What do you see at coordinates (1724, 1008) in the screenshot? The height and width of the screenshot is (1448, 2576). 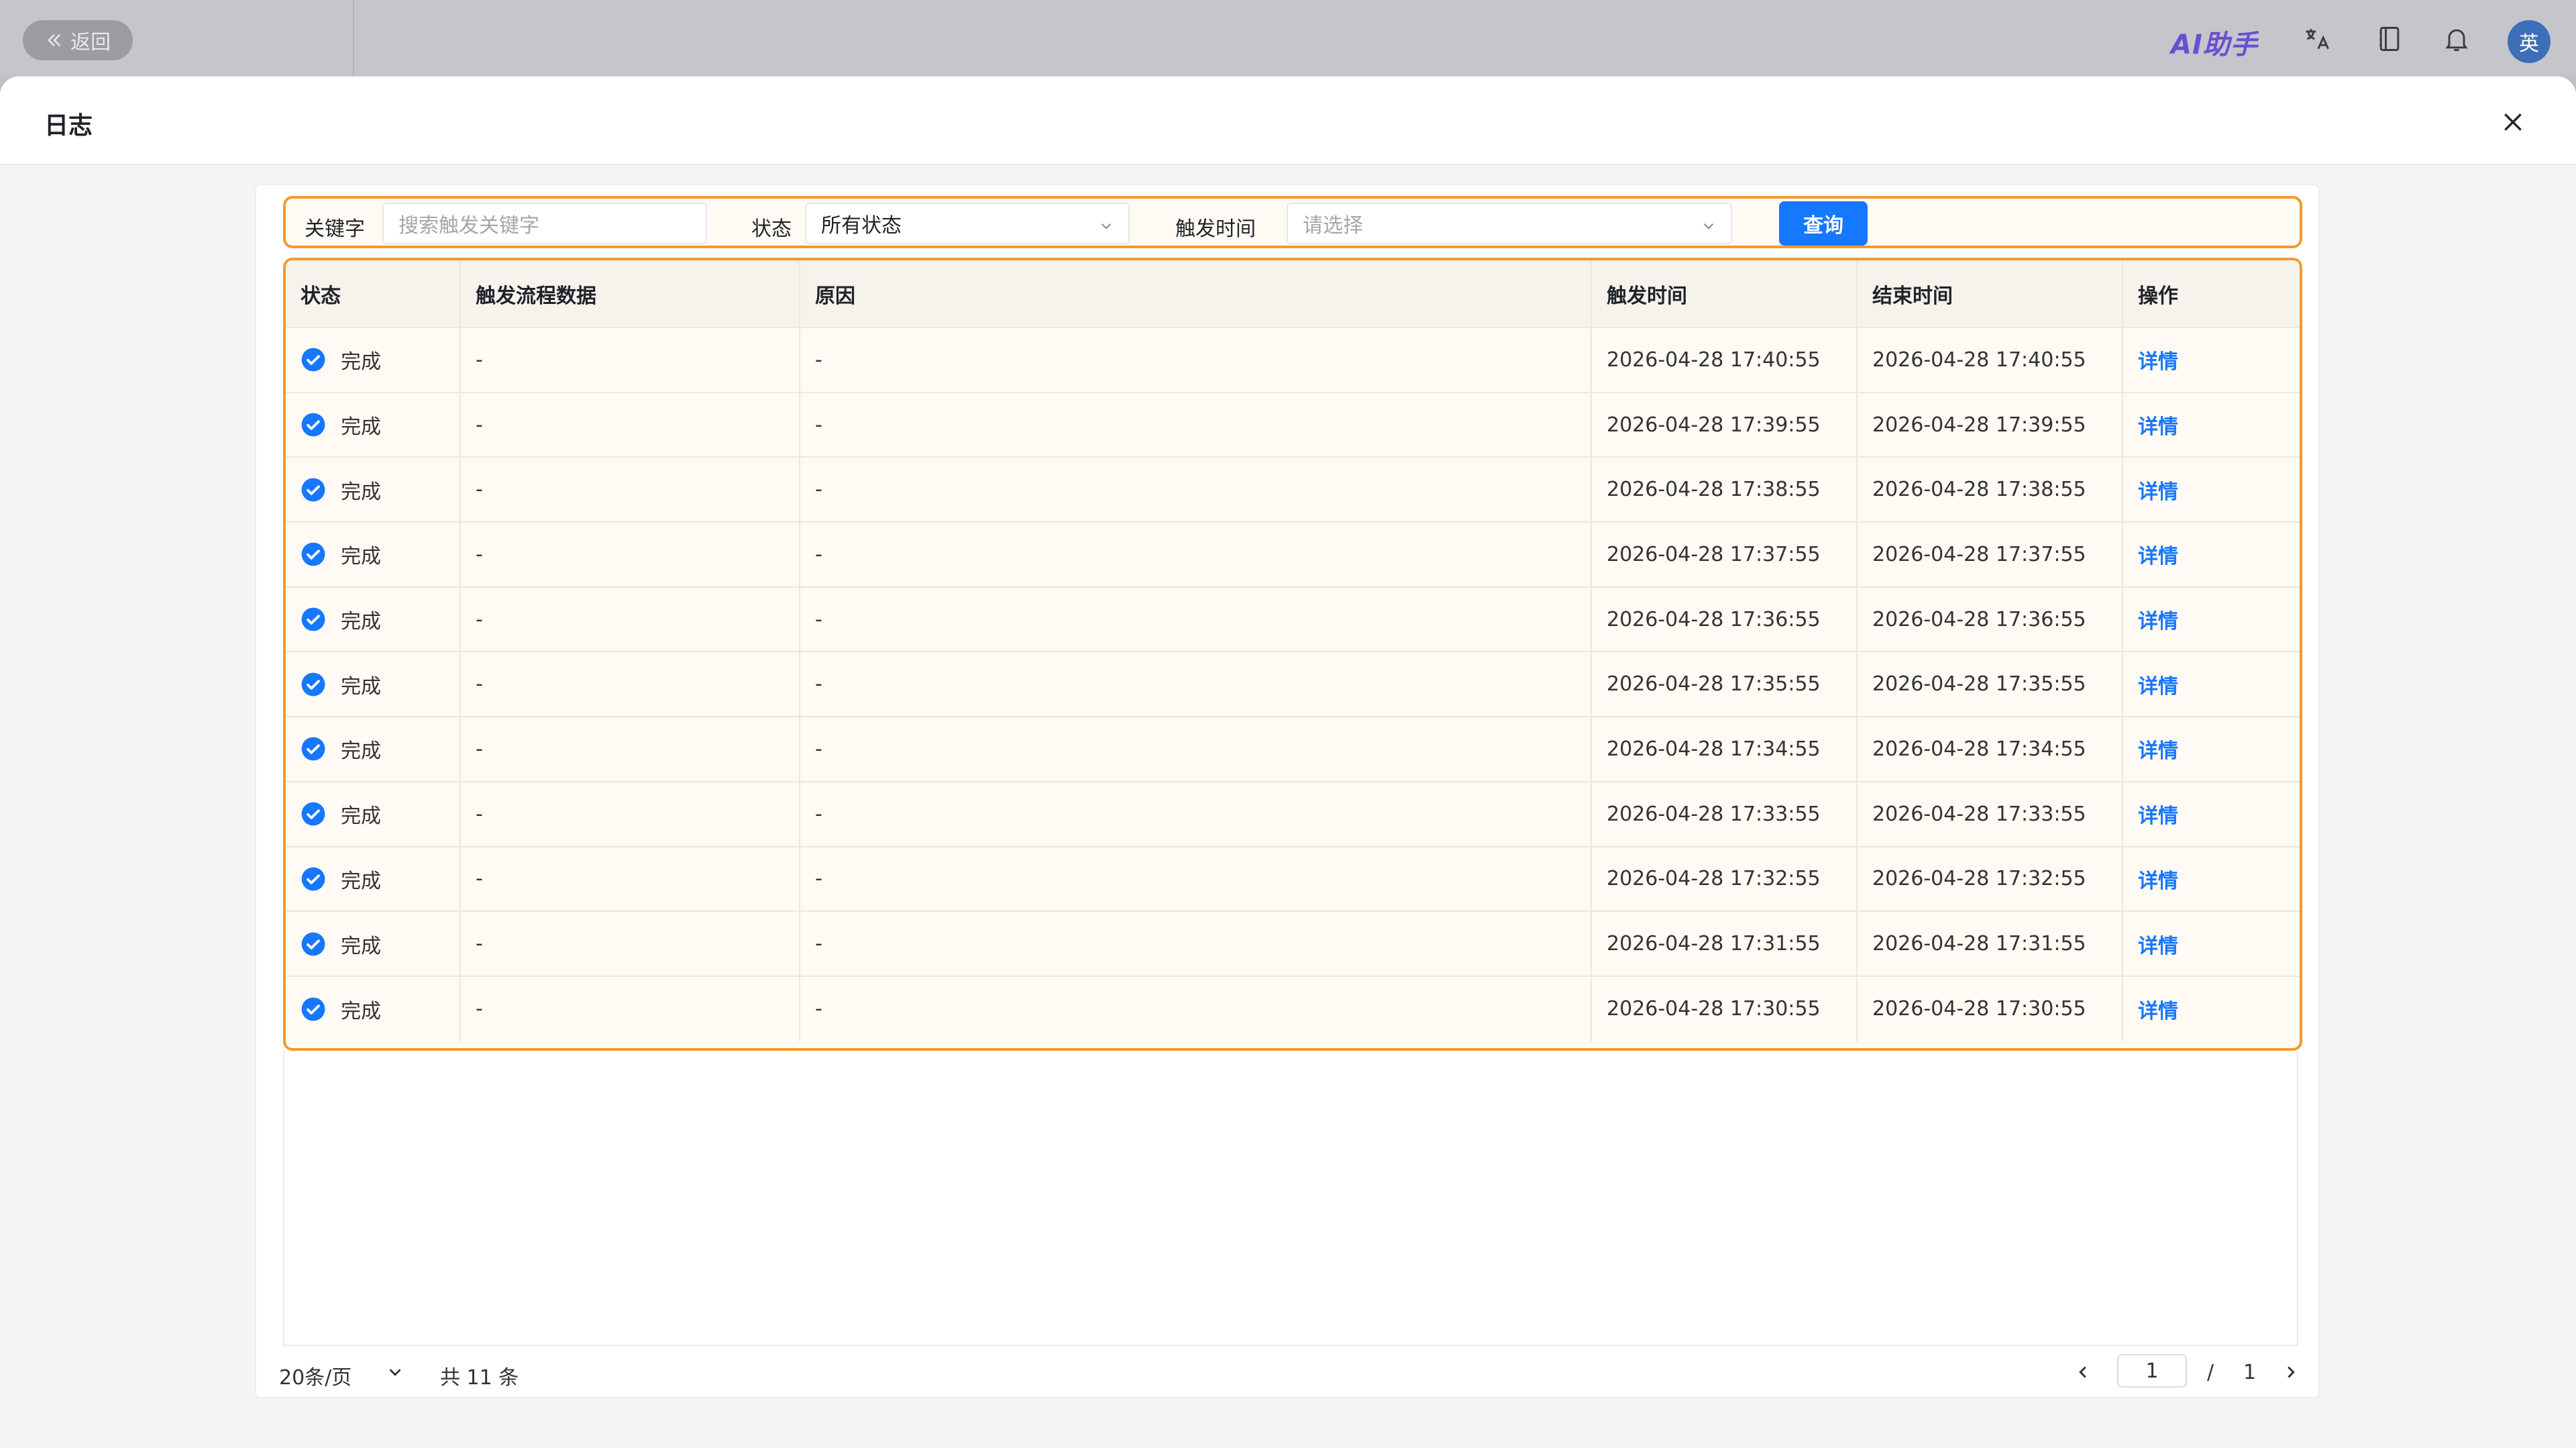 I see `trigger-time-cell: 2026-04-28 17:30:55` at bounding box center [1724, 1008].